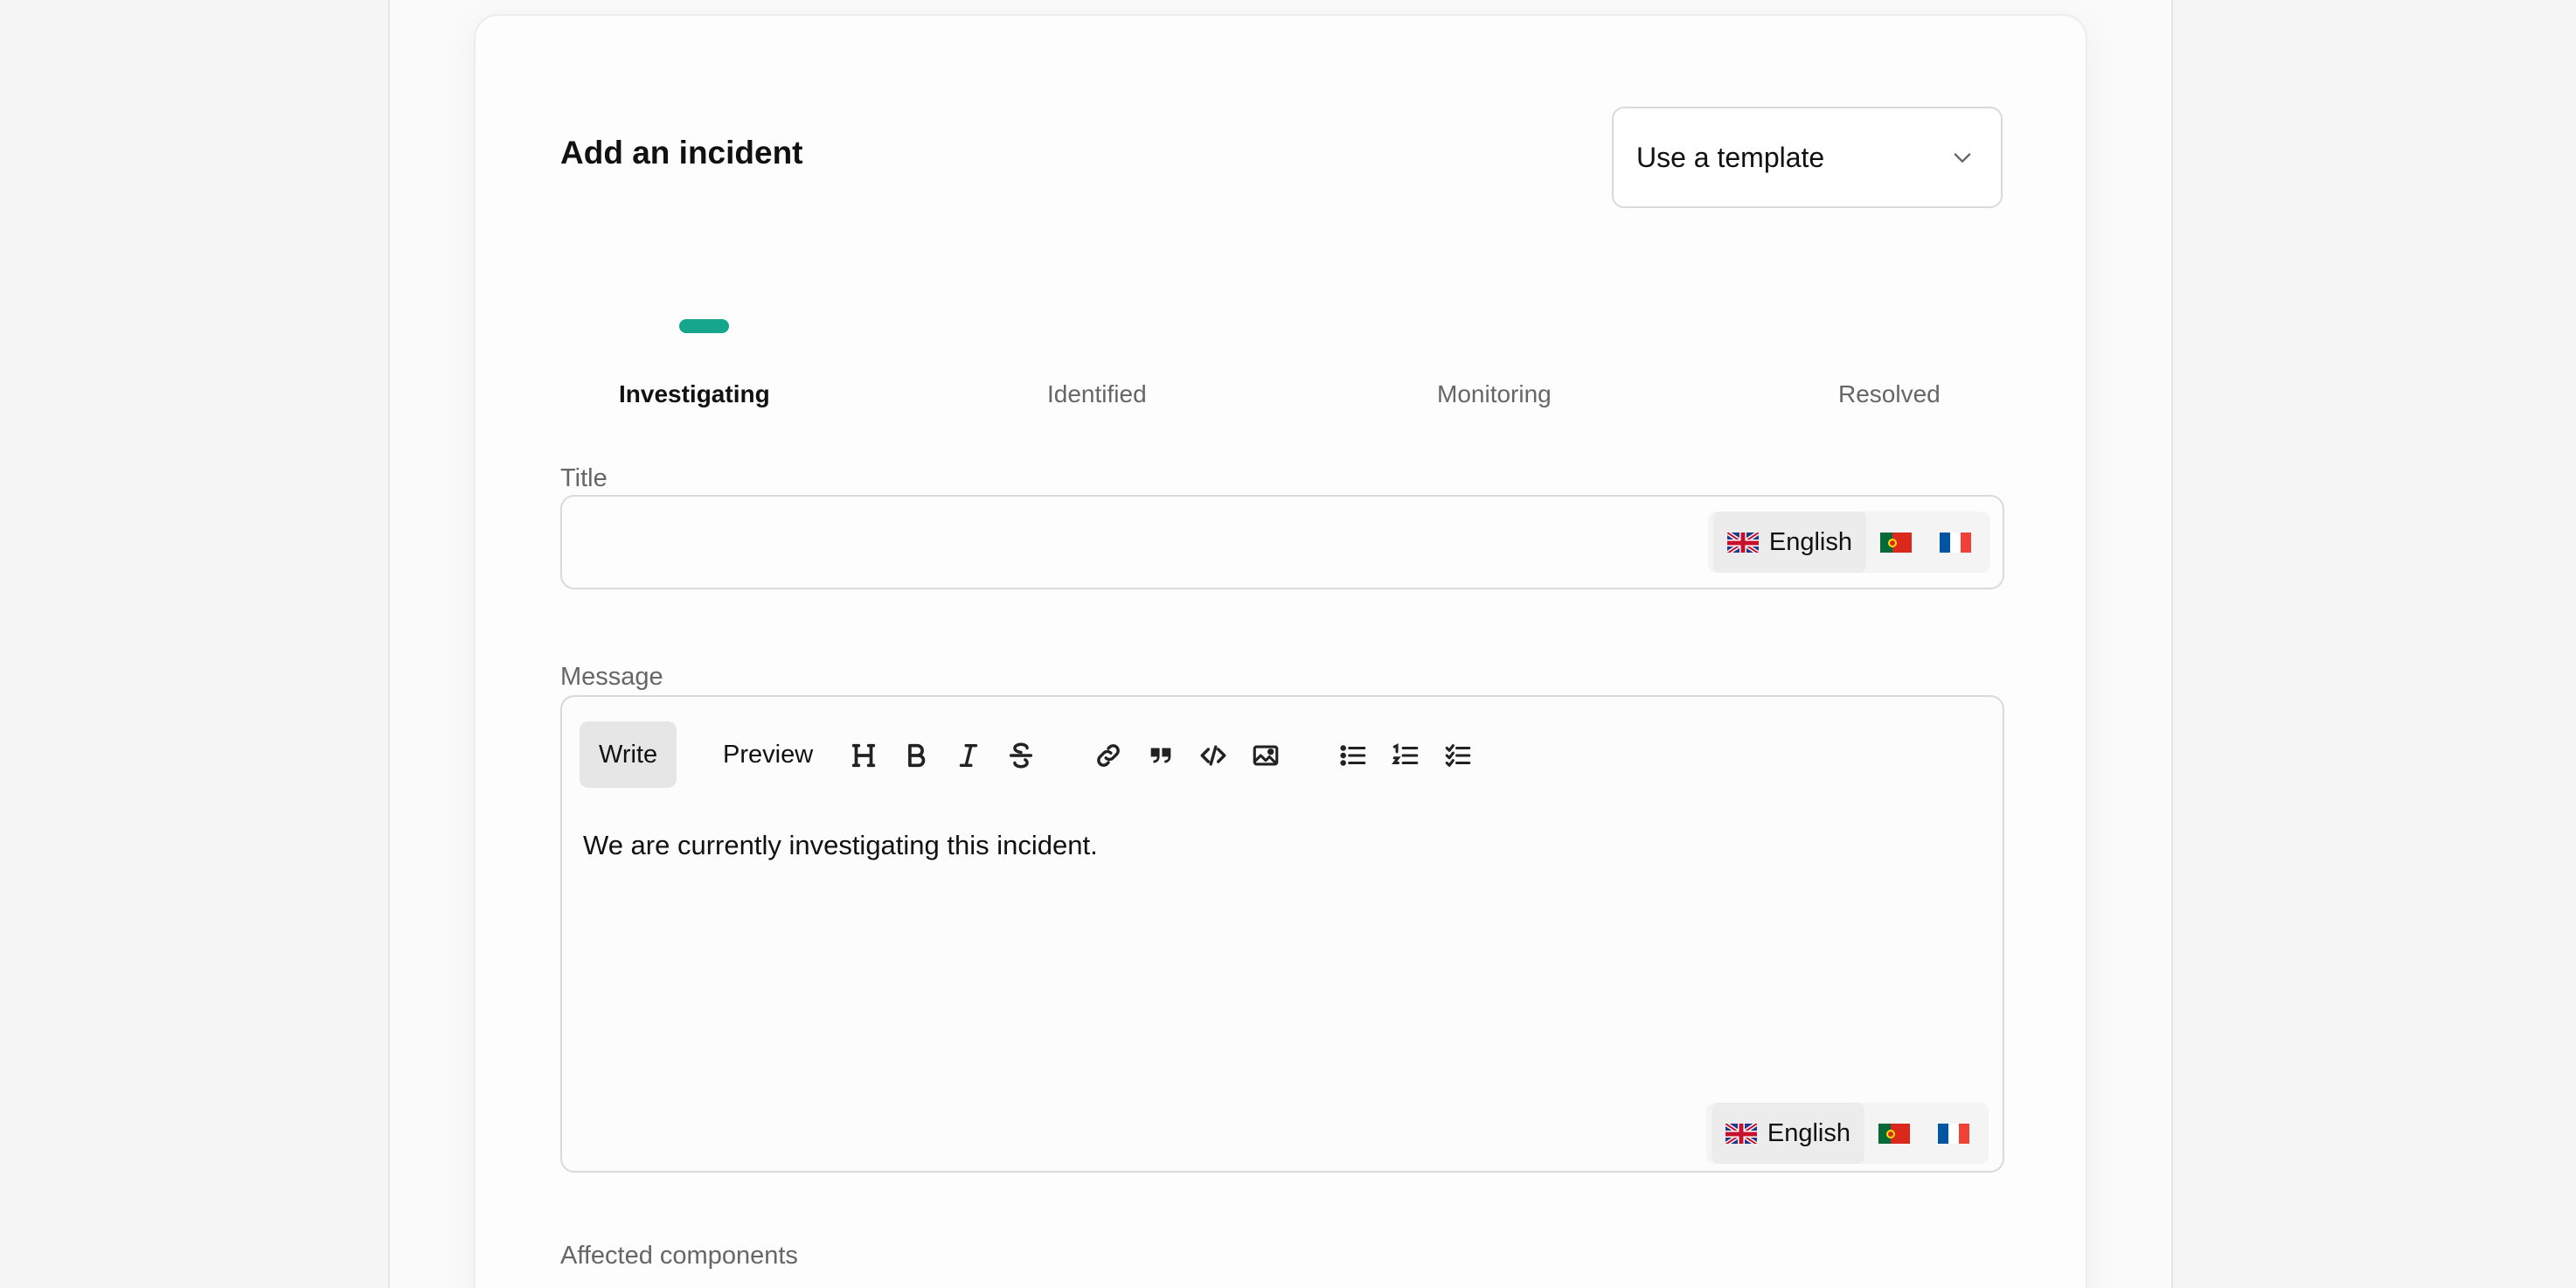 This screenshot has width=2576, height=1288. I want to click on message-lang-english: English, so click(1787, 1133).